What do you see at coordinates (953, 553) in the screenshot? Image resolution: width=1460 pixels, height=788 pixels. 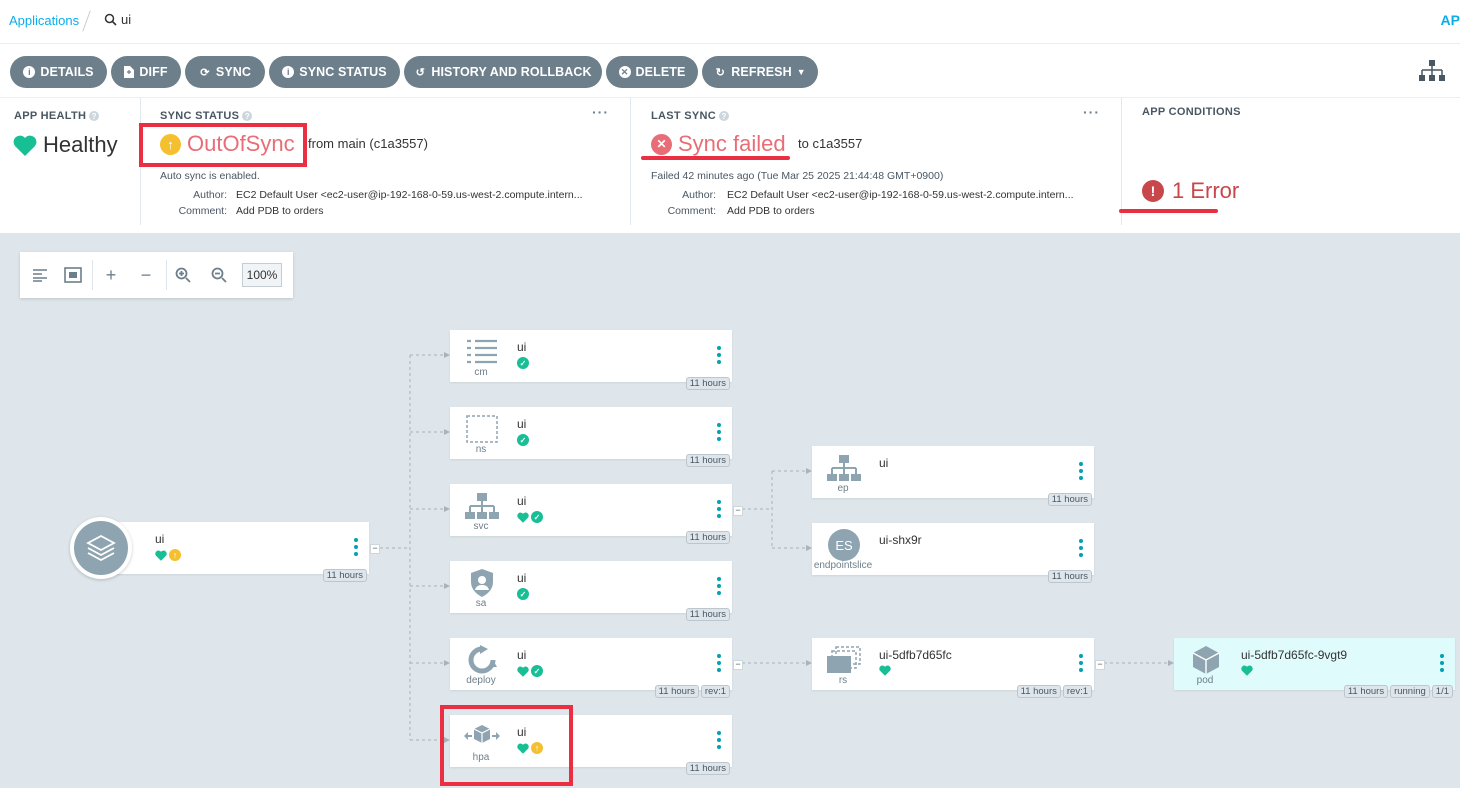 I see `endpointslice-node: ES endpointslice ui-shx9r 11 hours` at bounding box center [953, 553].